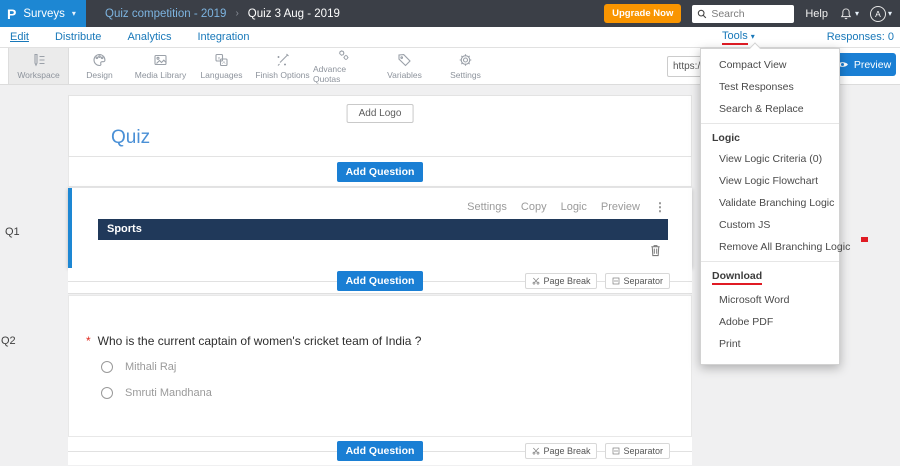 The image size is (900, 466). Describe the element at coordinates (150, 367) in the screenshot. I see `option-label: Mithali Raj` at that location.